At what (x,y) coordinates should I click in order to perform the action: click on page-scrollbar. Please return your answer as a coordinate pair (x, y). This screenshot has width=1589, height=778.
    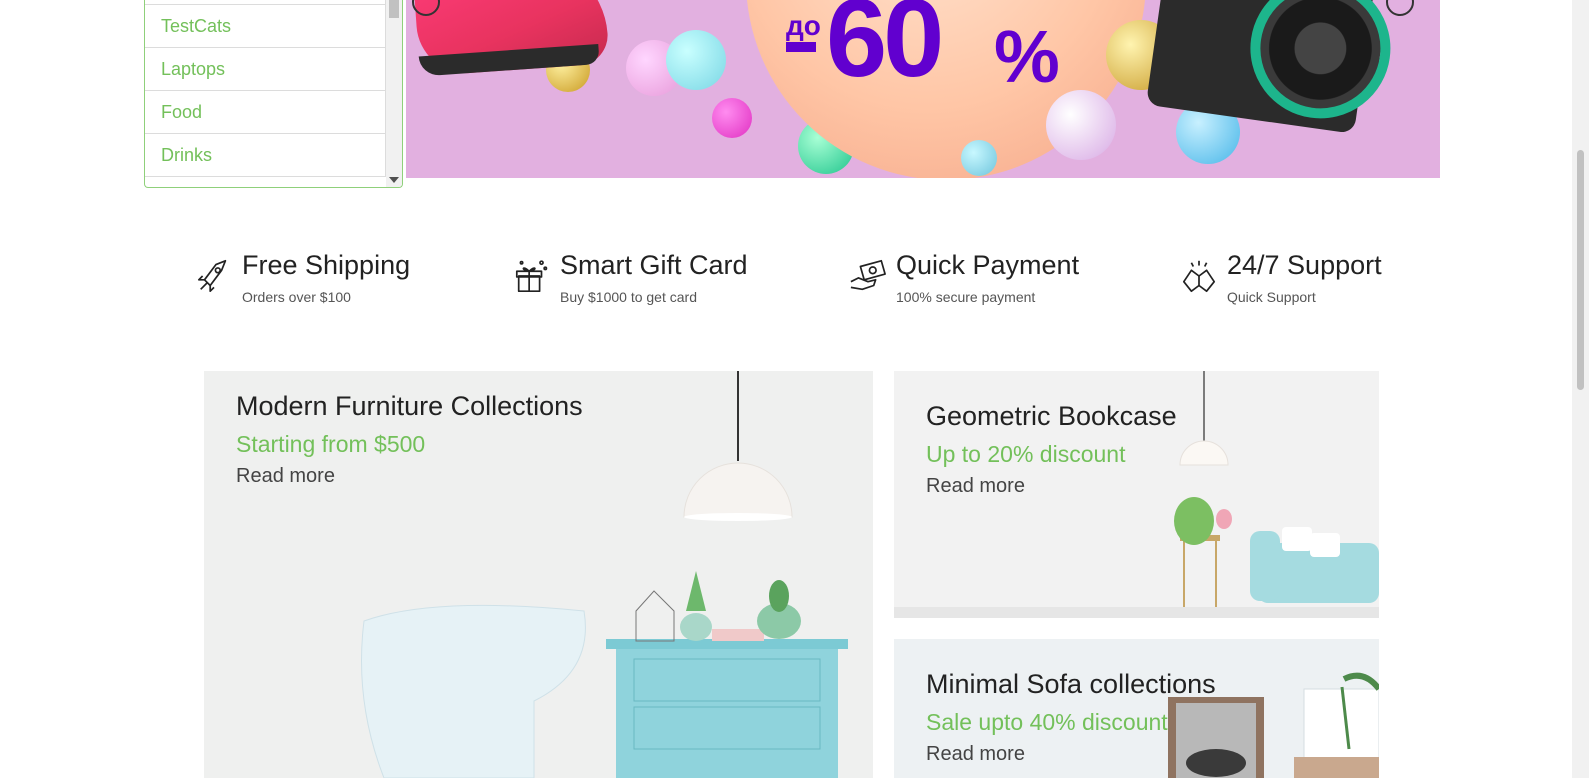
    Looking at the image, I should click on (1580, 389).